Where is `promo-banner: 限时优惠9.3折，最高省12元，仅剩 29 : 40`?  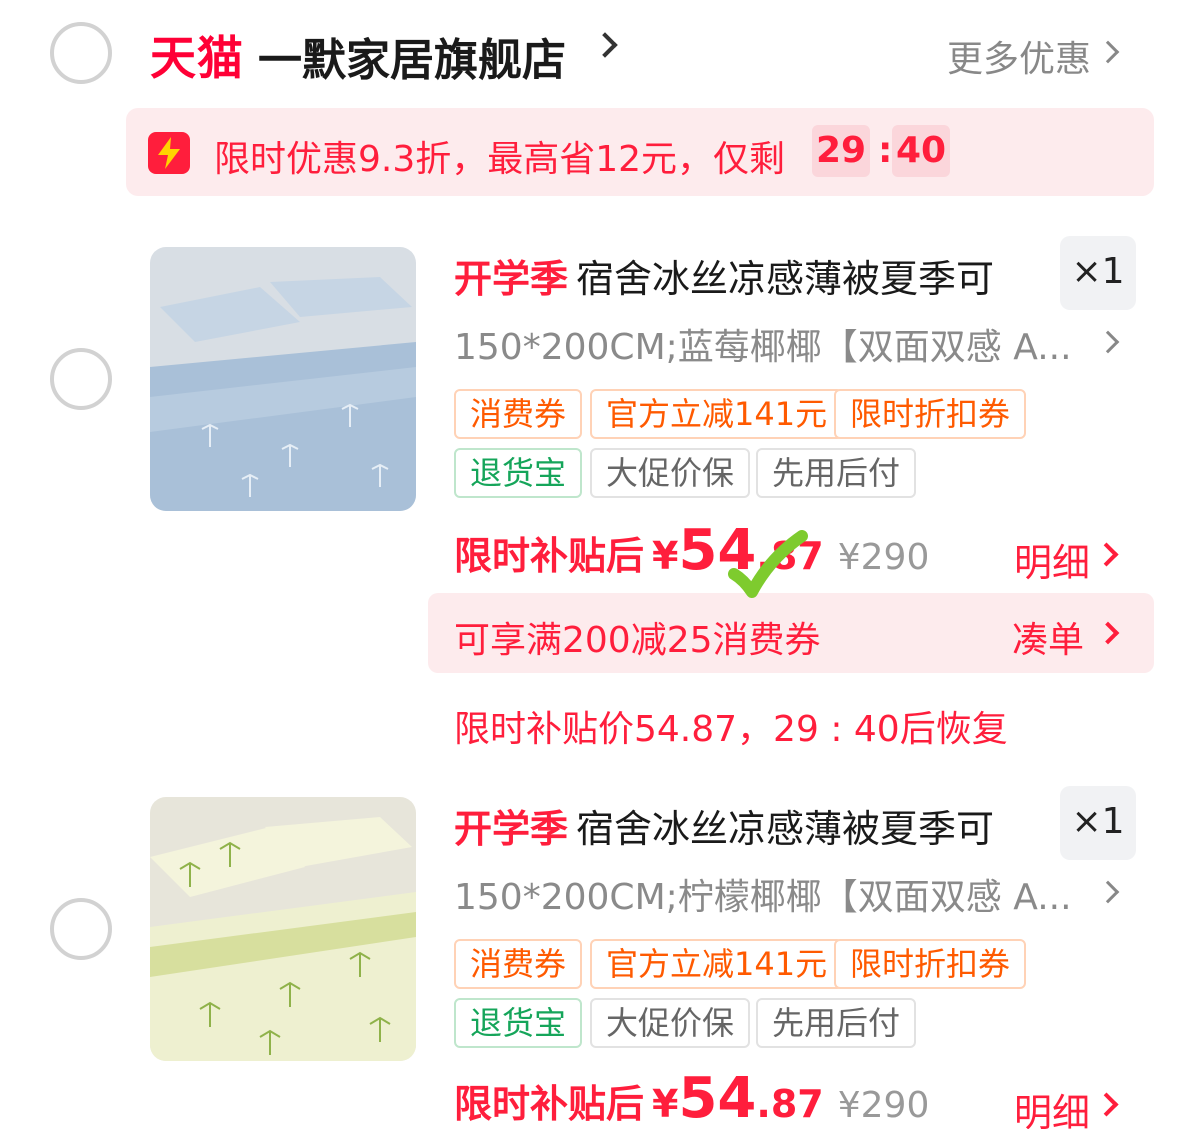
promo-banner: 限时优惠9.3折，最高省12元，仅剩 29 : 40 is located at coordinates (640, 152).